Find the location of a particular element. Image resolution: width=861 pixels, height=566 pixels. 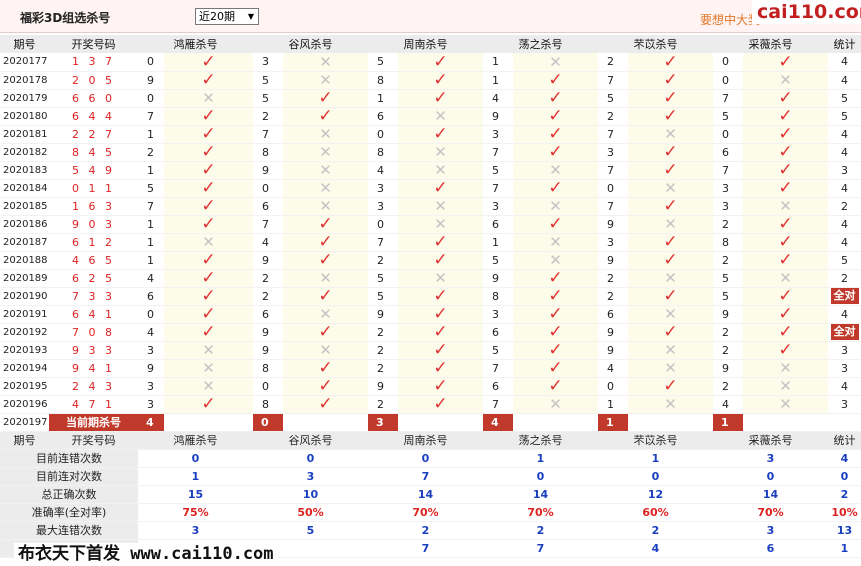

col-expert-4: 荡之杀号 is located at coordinates (540, 44).